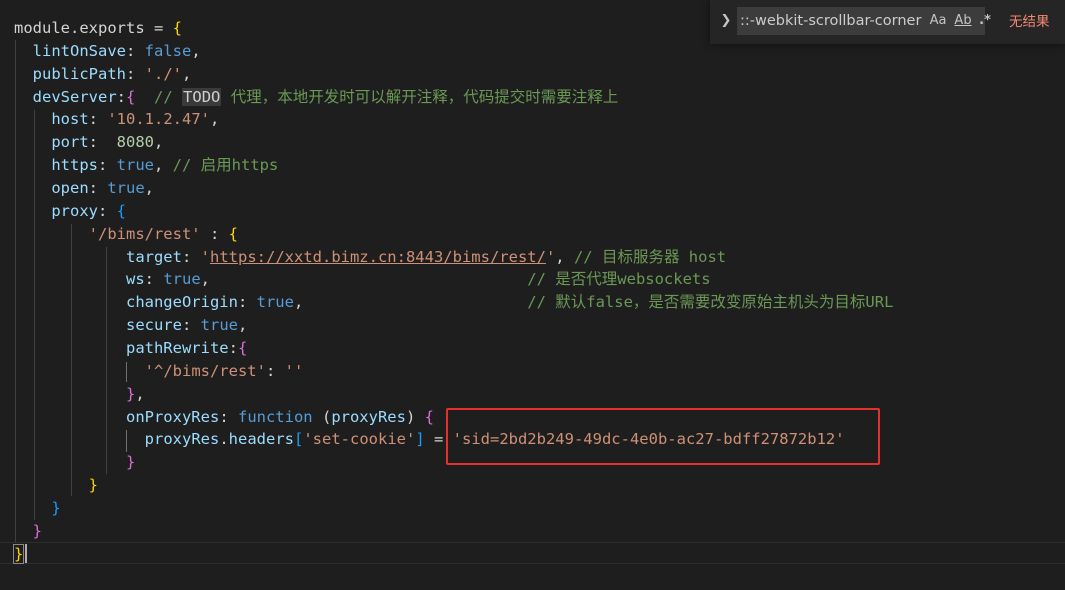  What do you see at coordinates (298, 439) in the screenshot?
I see `code-token-bracket-blue: [` at bounding box center [298, 439].